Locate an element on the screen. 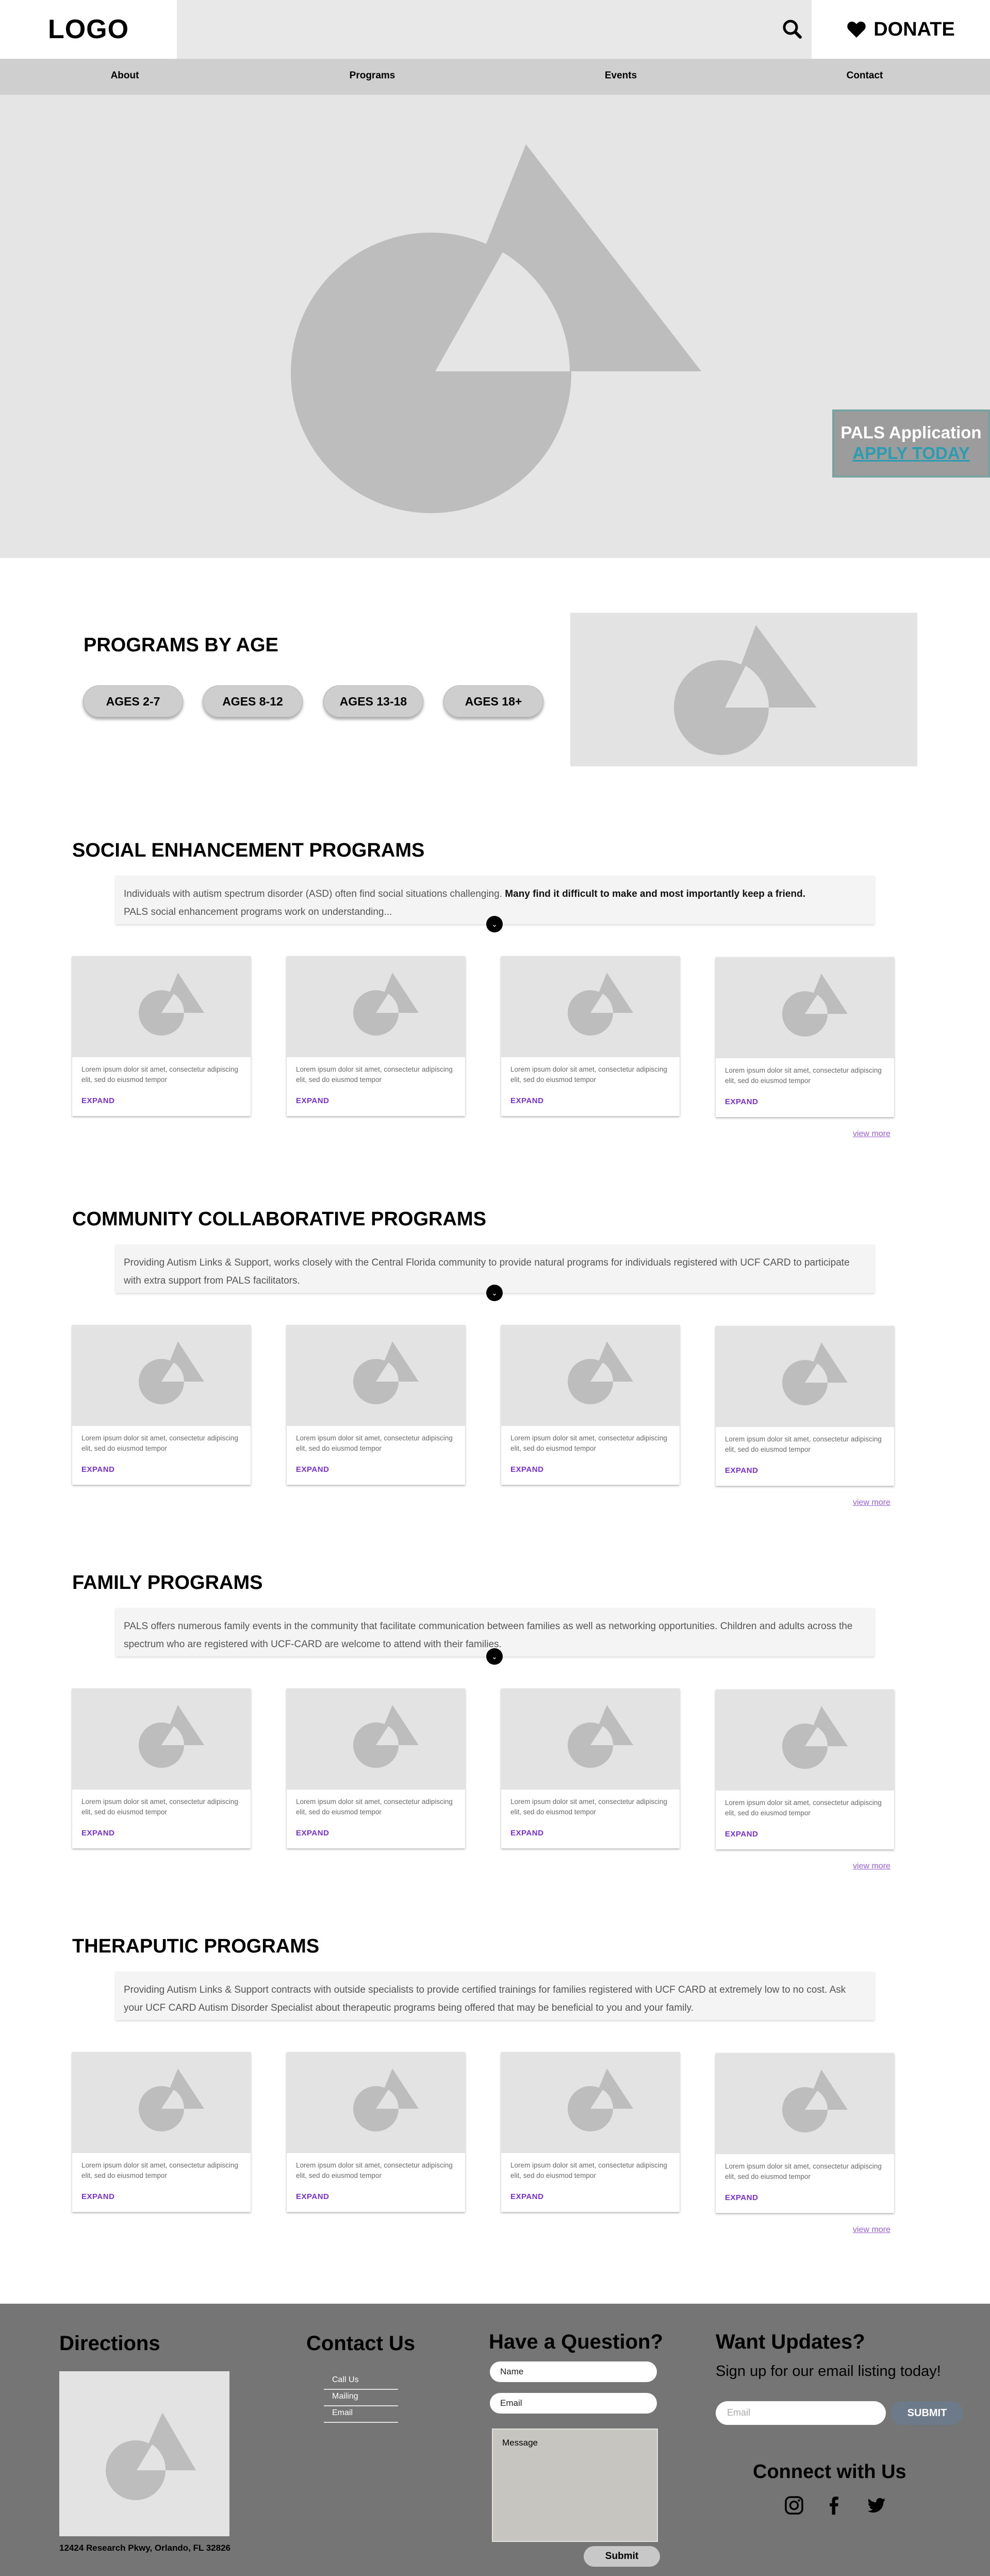 The image size is (990, 2576). pals-application-callout: PALS Application APPLY TODAY is located at coordinates (911, 443).